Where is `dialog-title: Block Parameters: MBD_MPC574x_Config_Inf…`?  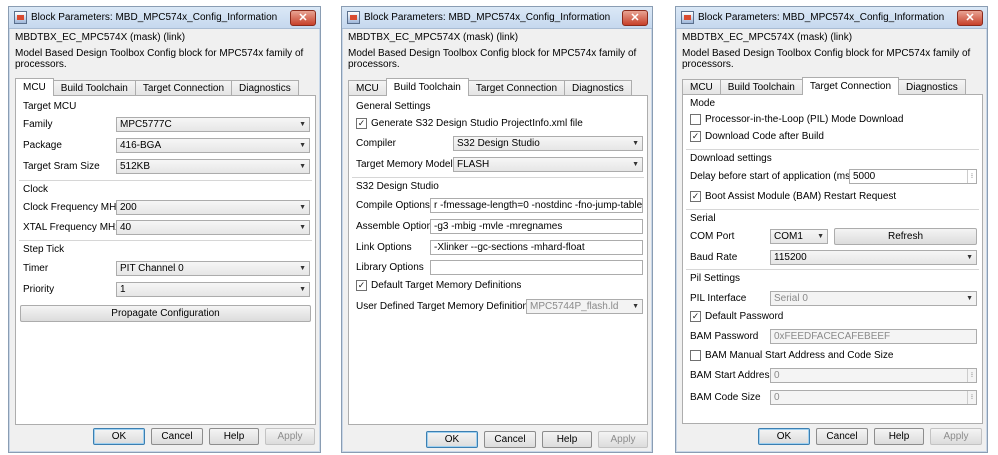
dialog-title: Block Parameters: MBD_MPC574x_Config_Inf… is located at coordinates (154, 17).